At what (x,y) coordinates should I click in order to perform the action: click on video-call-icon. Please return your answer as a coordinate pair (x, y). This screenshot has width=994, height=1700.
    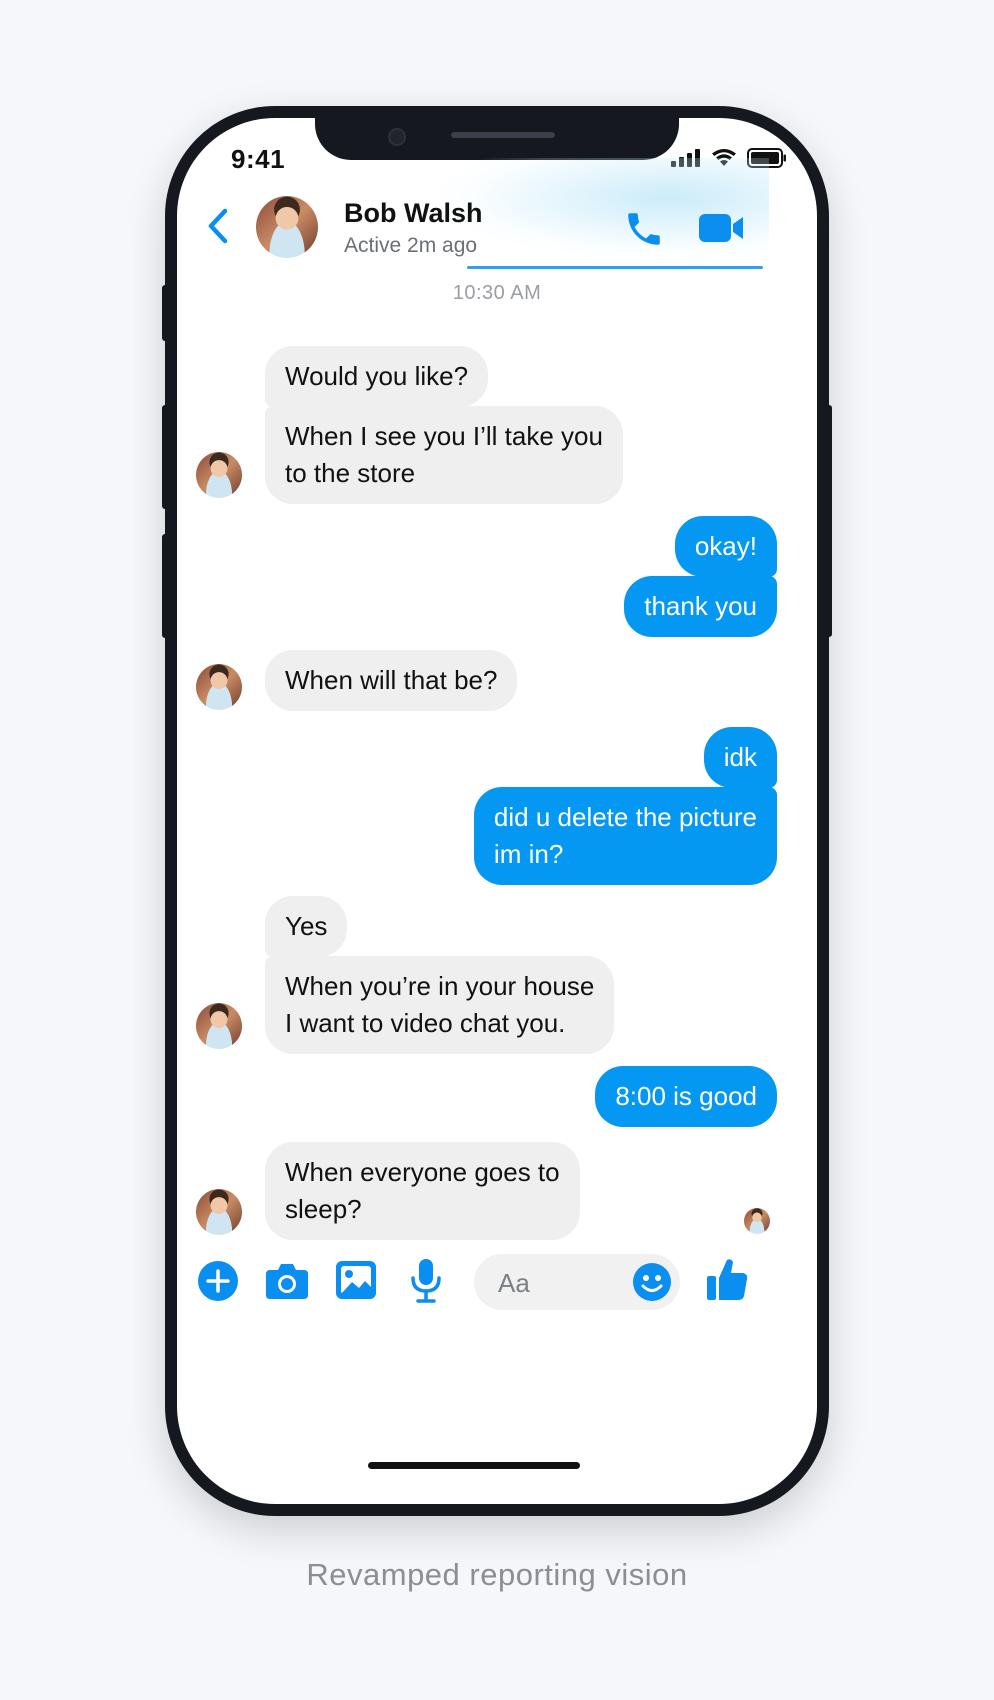
    Looking at the image, I should click on (721, 228).